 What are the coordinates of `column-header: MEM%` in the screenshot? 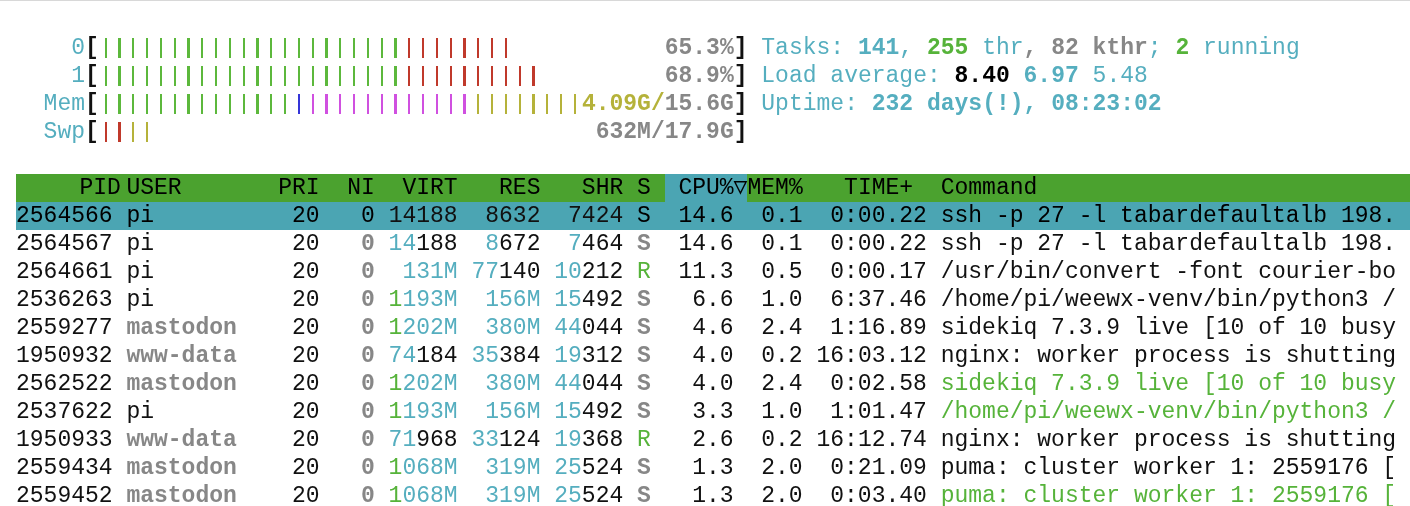 It's located at (782, 188).